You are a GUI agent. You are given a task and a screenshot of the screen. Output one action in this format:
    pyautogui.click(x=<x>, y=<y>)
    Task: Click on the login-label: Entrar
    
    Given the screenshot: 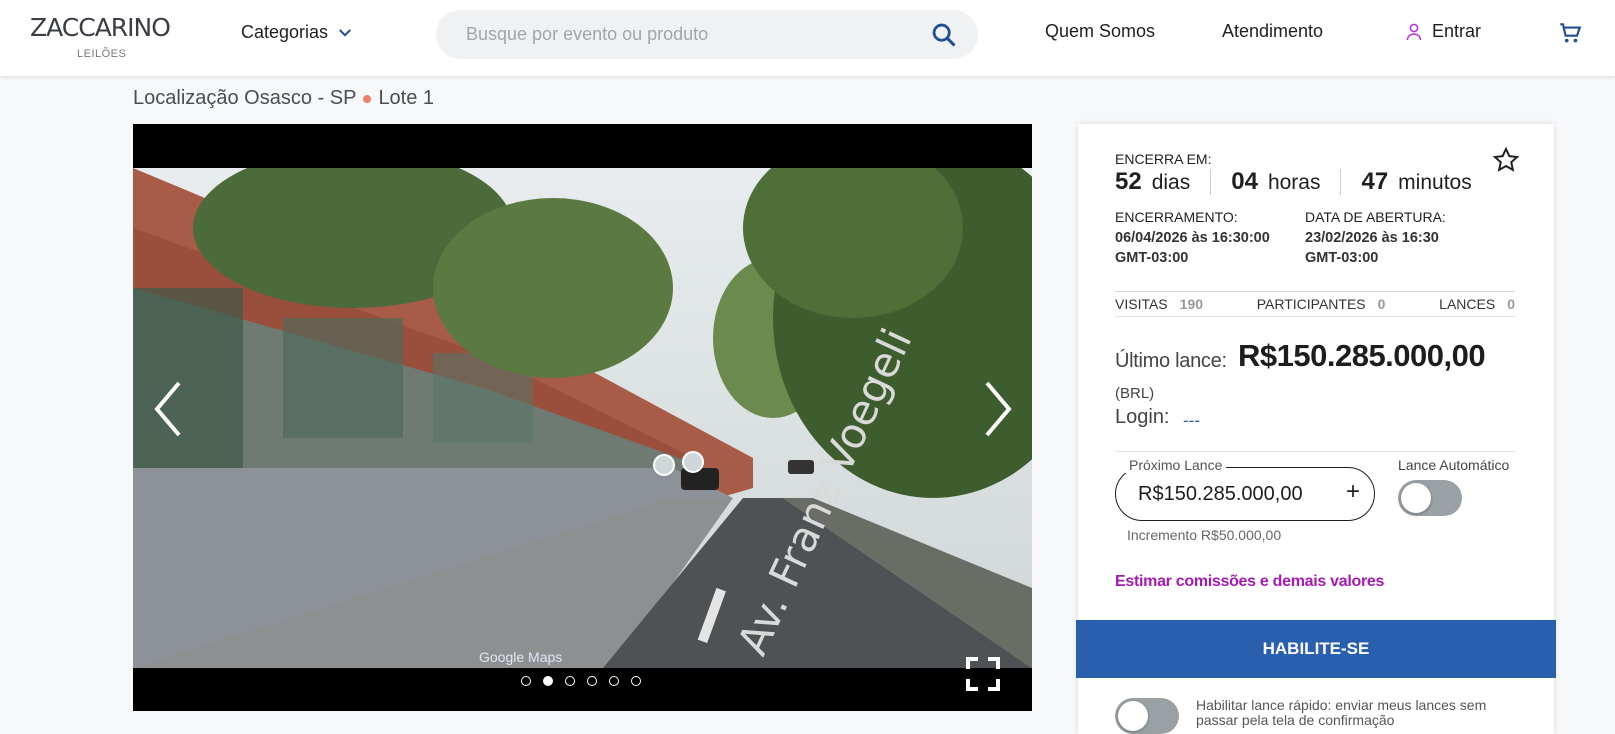 What is the action you would take?
    pyautogui.click(x=1457, y=31)
    